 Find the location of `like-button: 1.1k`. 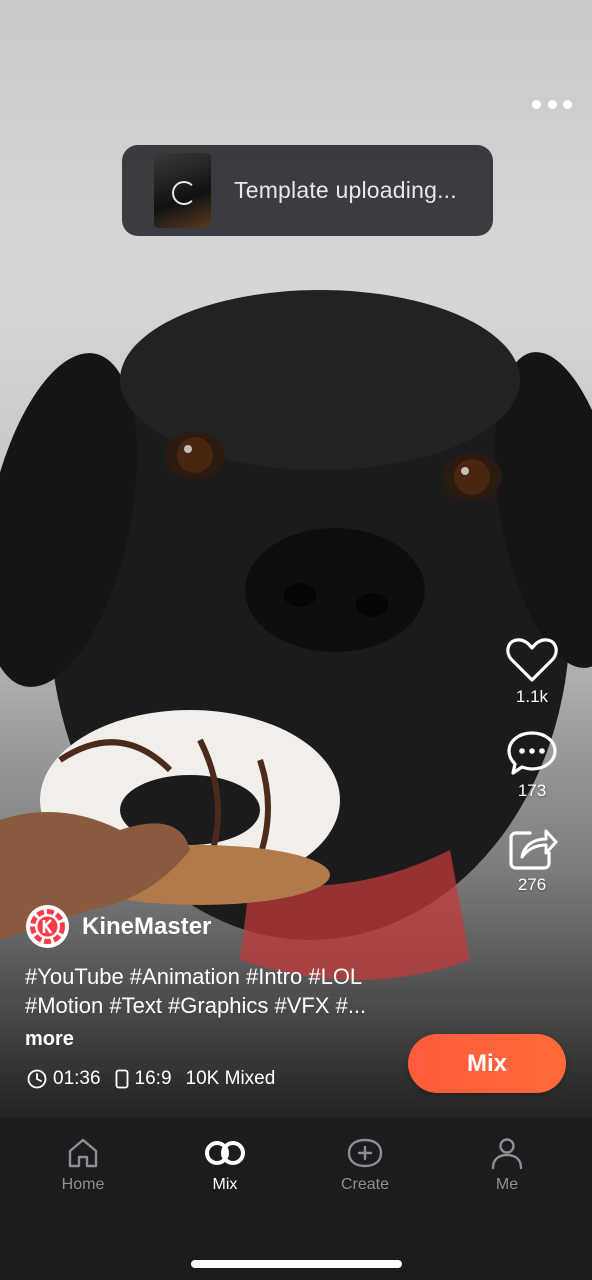

like-button: 1.1k is located at coordinates (532, 672).